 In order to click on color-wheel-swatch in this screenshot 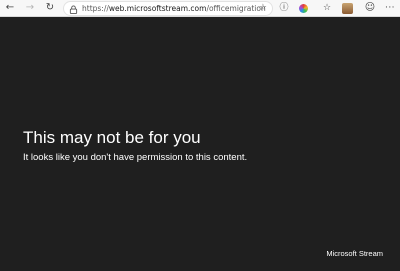, I will do `click(303, 8)`.